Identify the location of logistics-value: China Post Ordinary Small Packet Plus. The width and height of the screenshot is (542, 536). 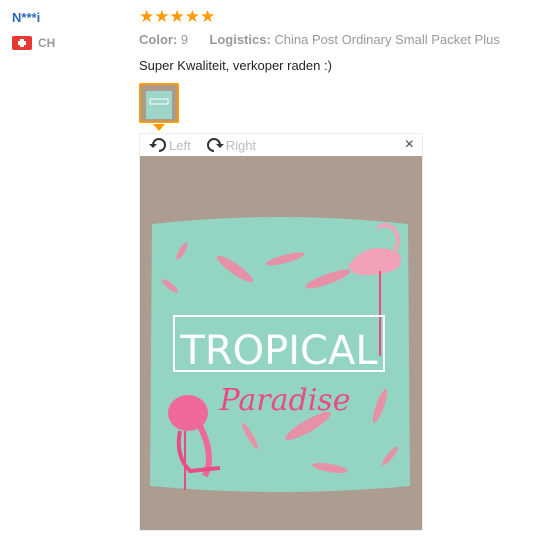
(387, 39).